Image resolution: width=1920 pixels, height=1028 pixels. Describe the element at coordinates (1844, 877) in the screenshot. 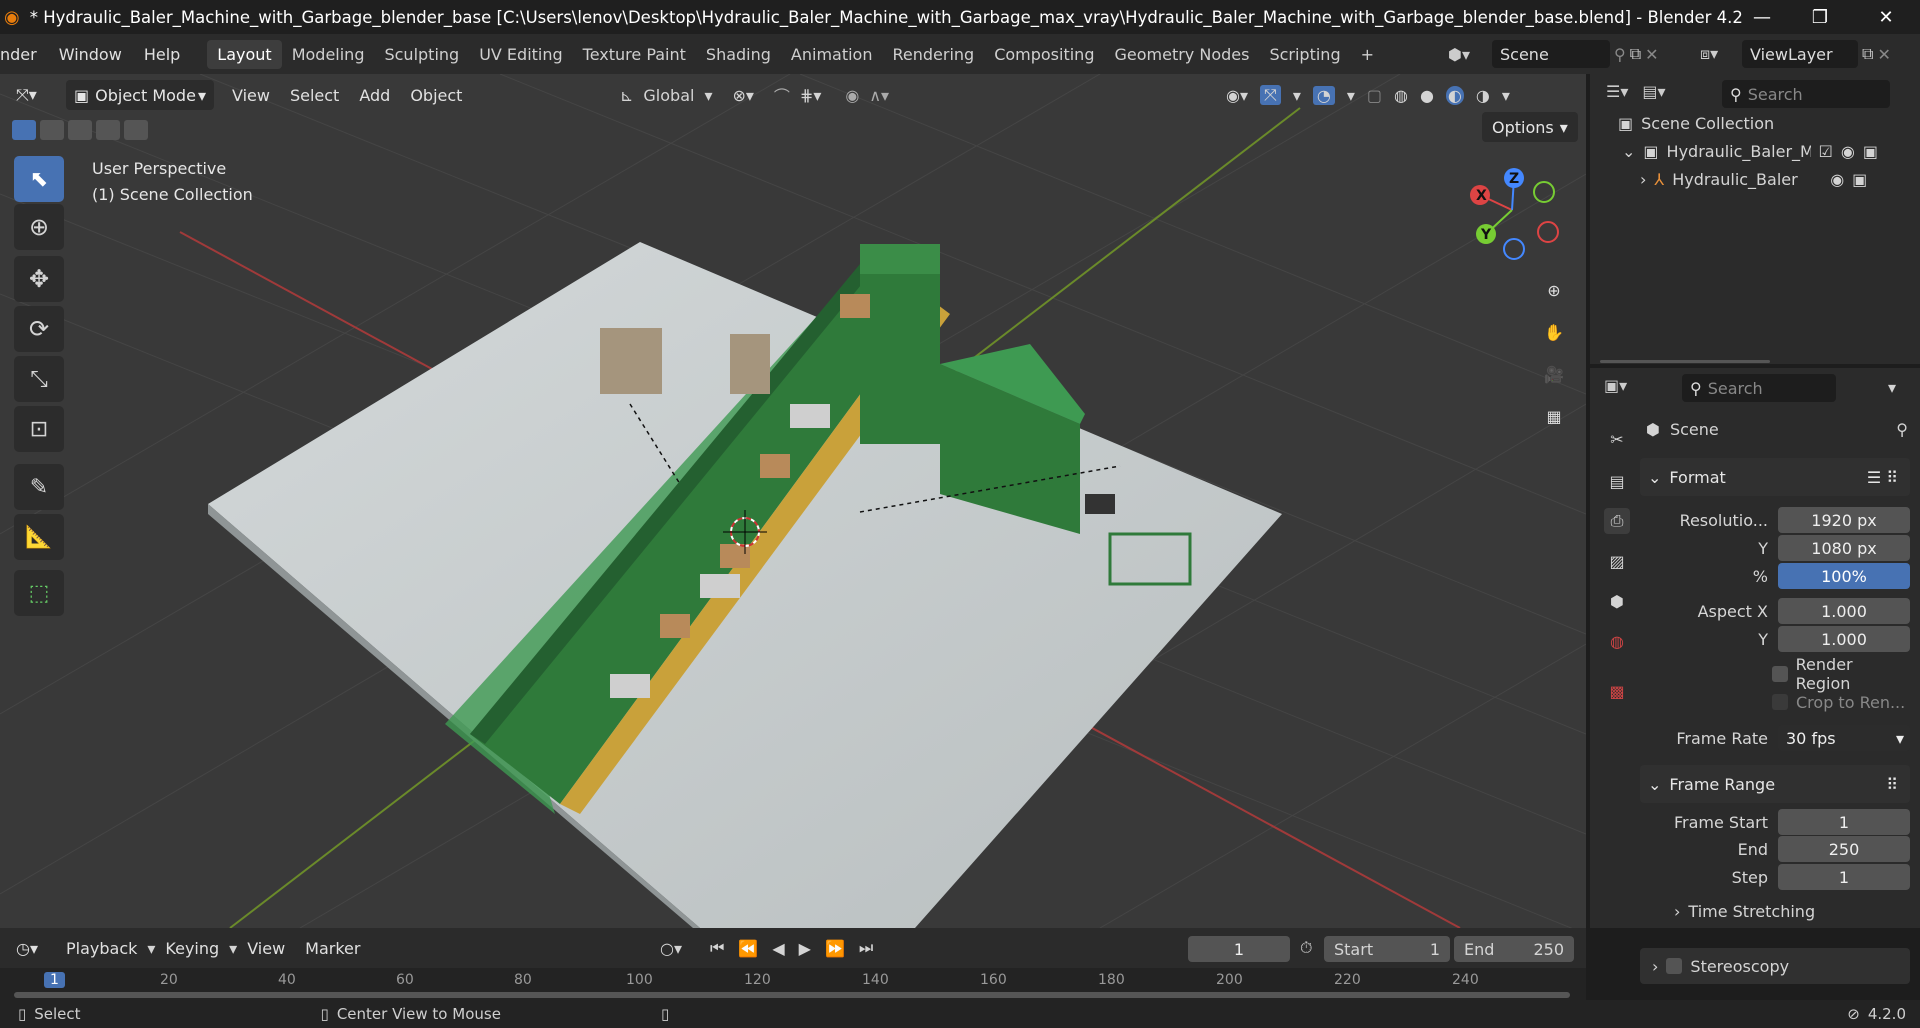

I see `frame-step-field: 1` at that location.